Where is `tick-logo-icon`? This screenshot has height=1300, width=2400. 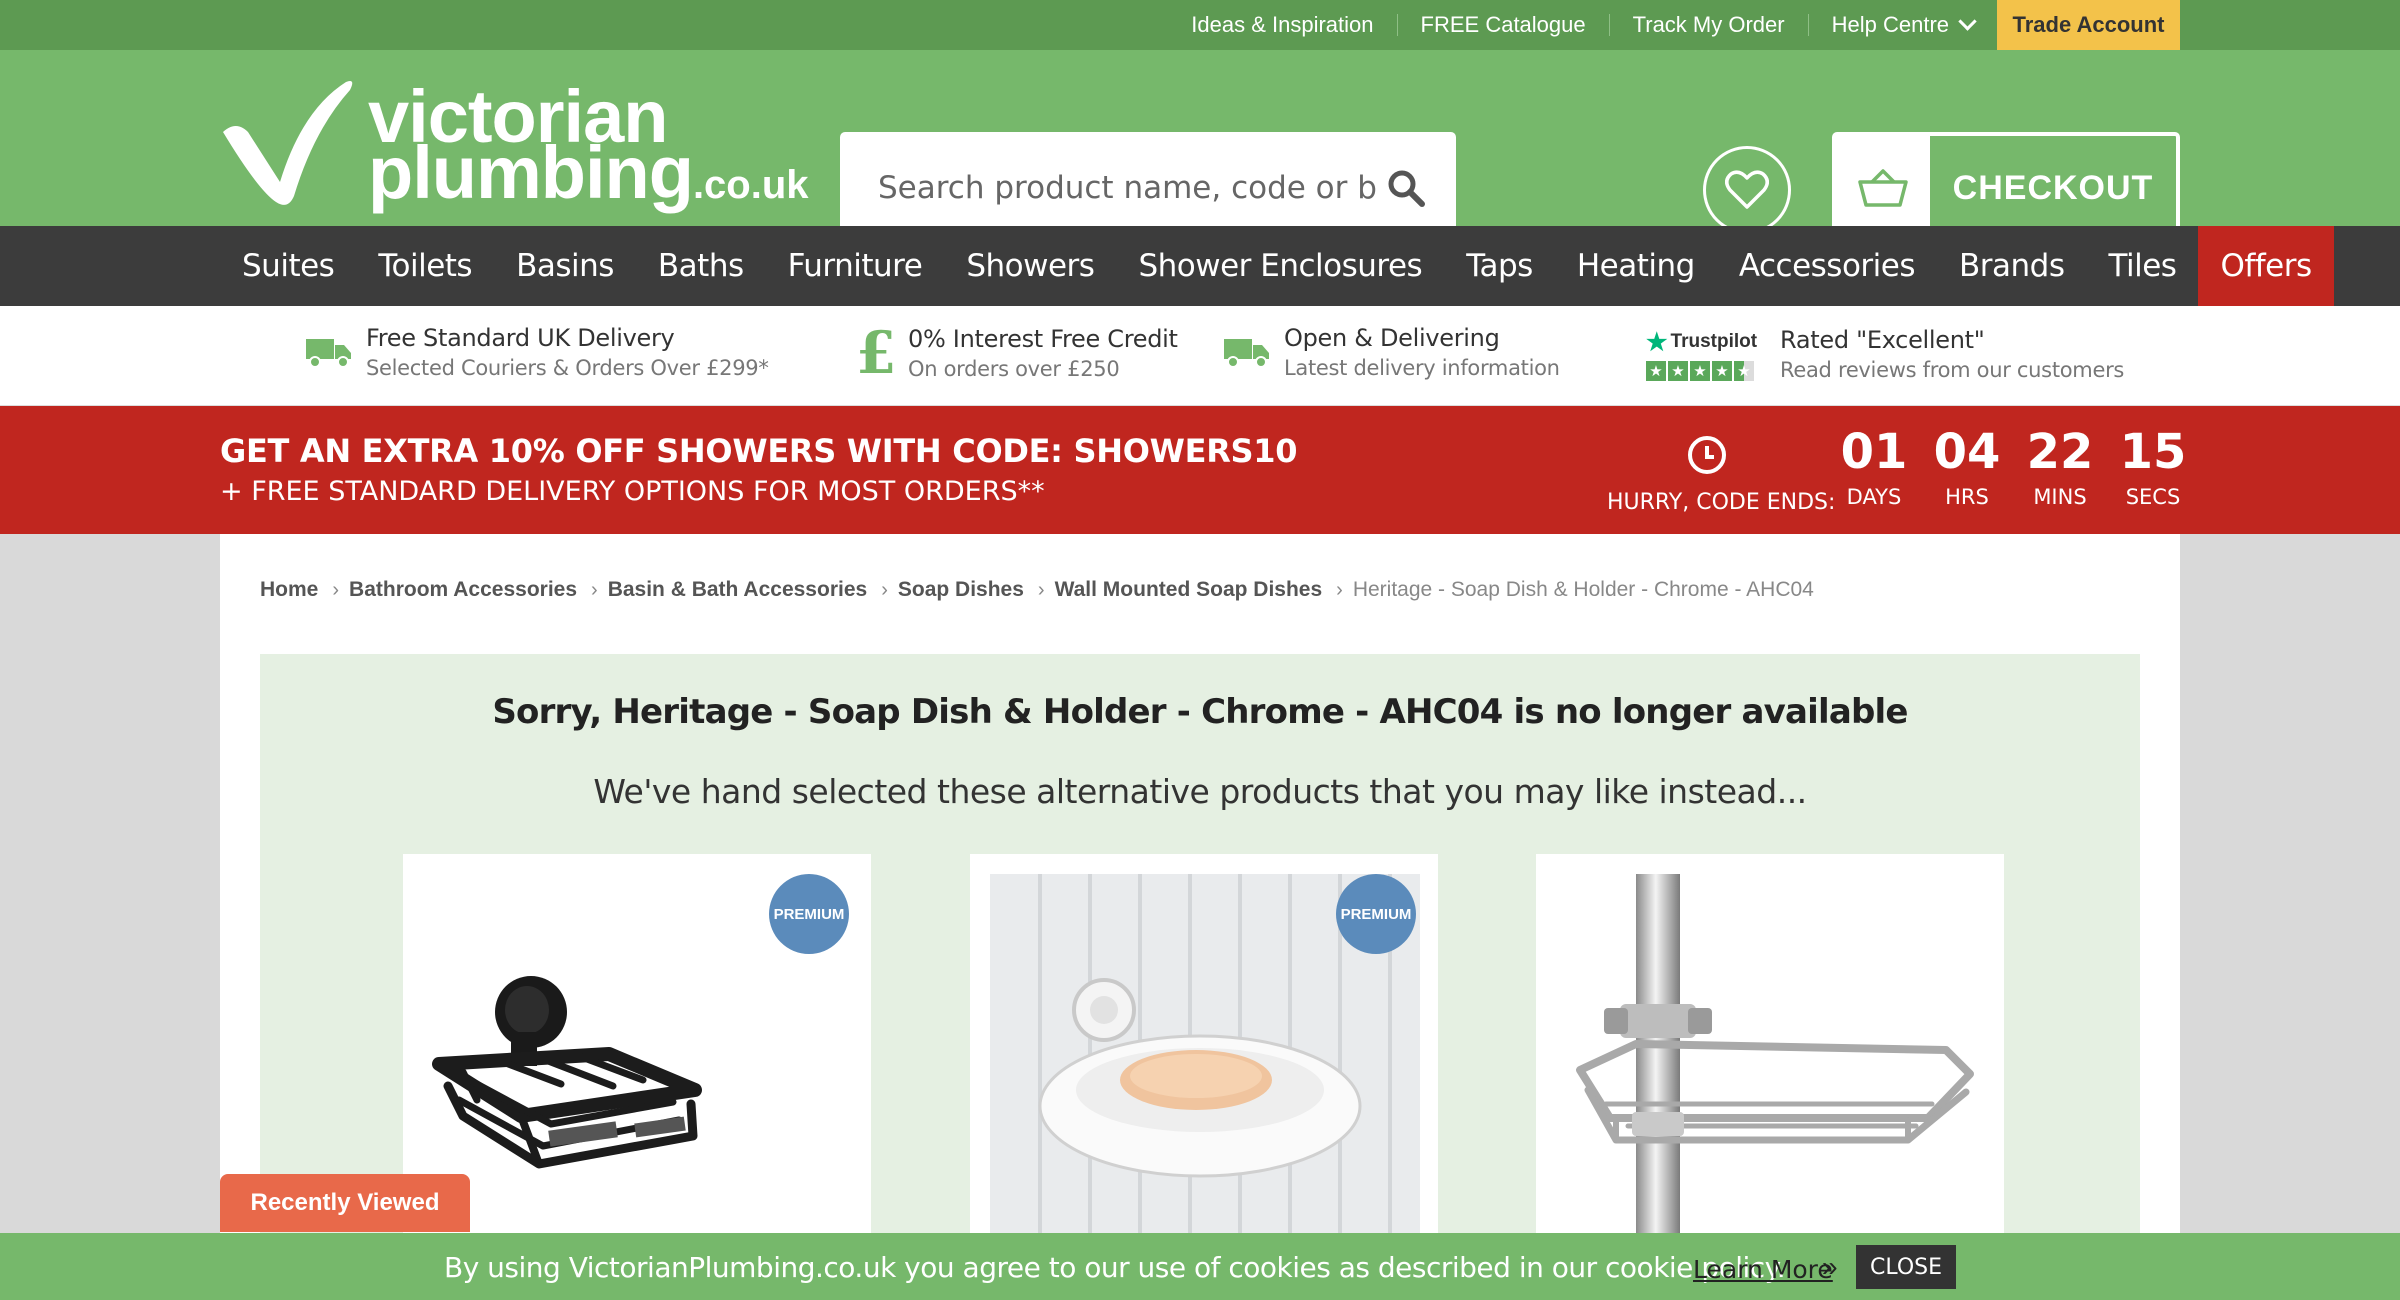 tick-logo-icon is located at coordinates (288, 143).